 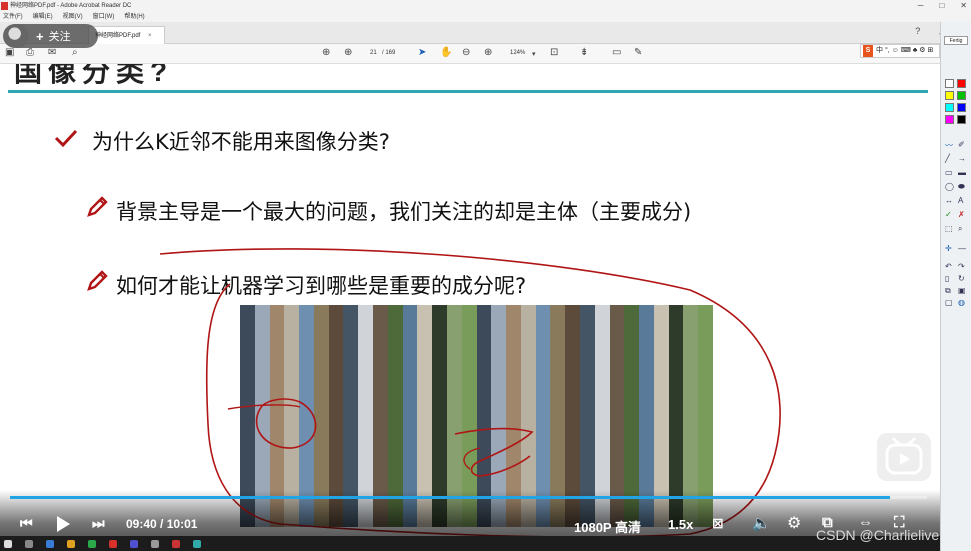 I want to click on color-cyan-swatch, so click(x=949, y=107).